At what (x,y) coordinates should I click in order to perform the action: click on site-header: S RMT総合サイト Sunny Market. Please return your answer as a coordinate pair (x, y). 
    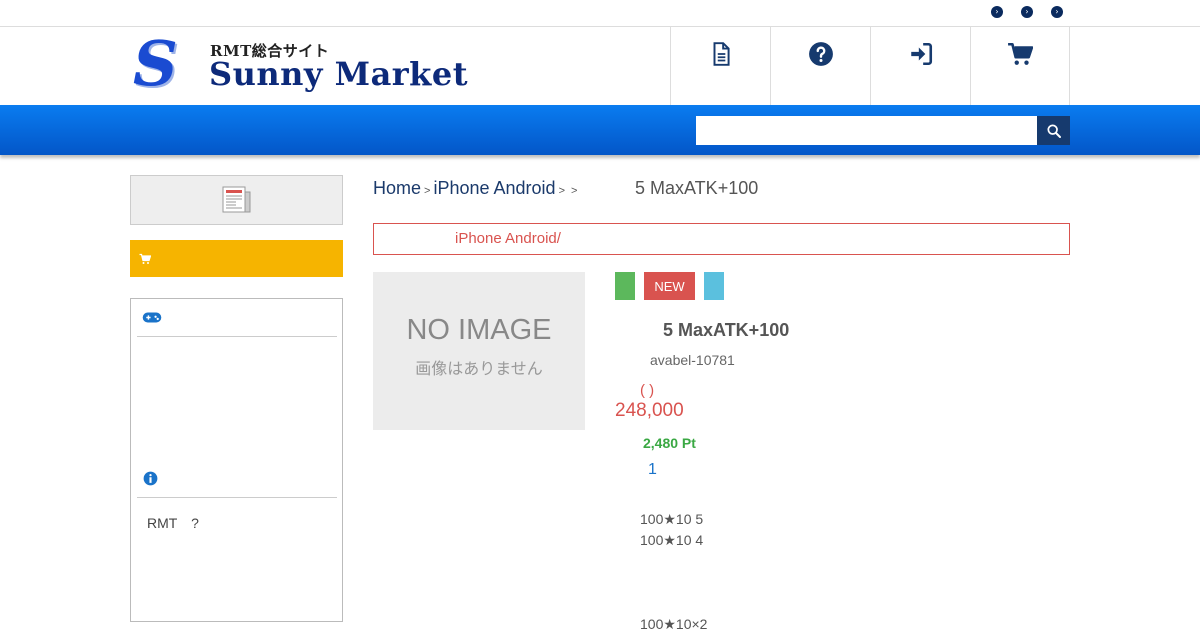
    Looking at the image, I should click on (600, 66).